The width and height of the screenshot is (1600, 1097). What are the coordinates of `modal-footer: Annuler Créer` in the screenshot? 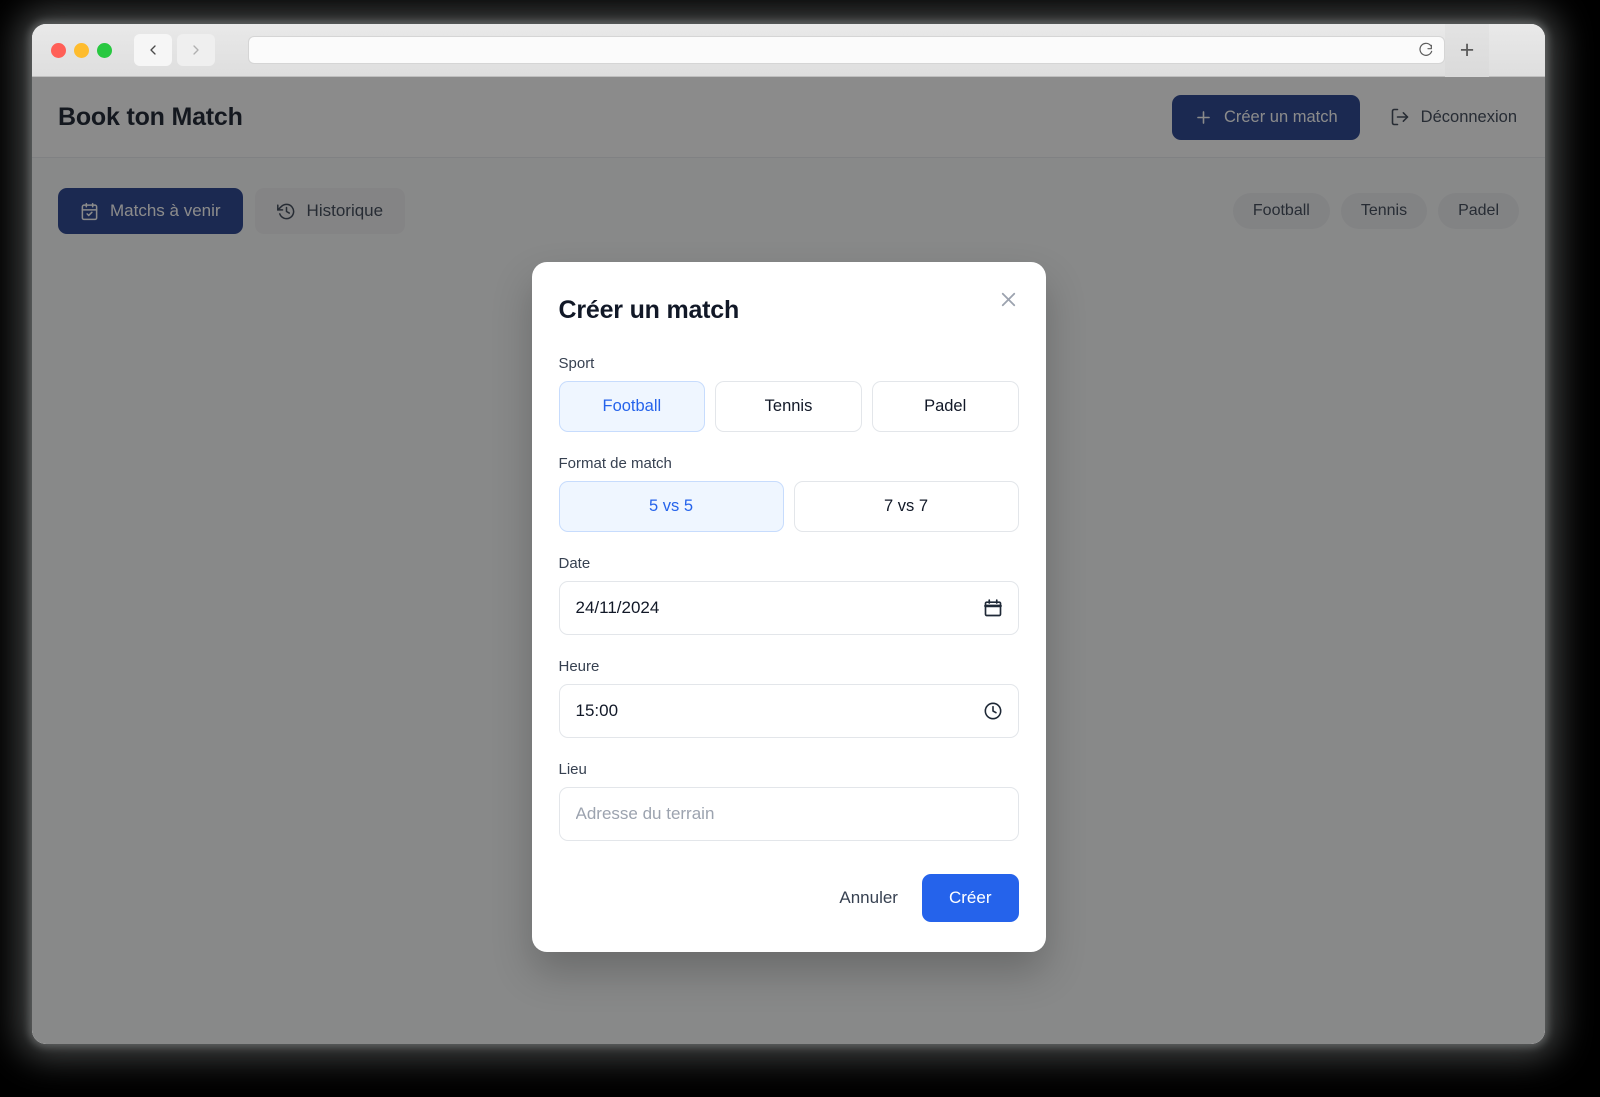 It's located at (789, 898).